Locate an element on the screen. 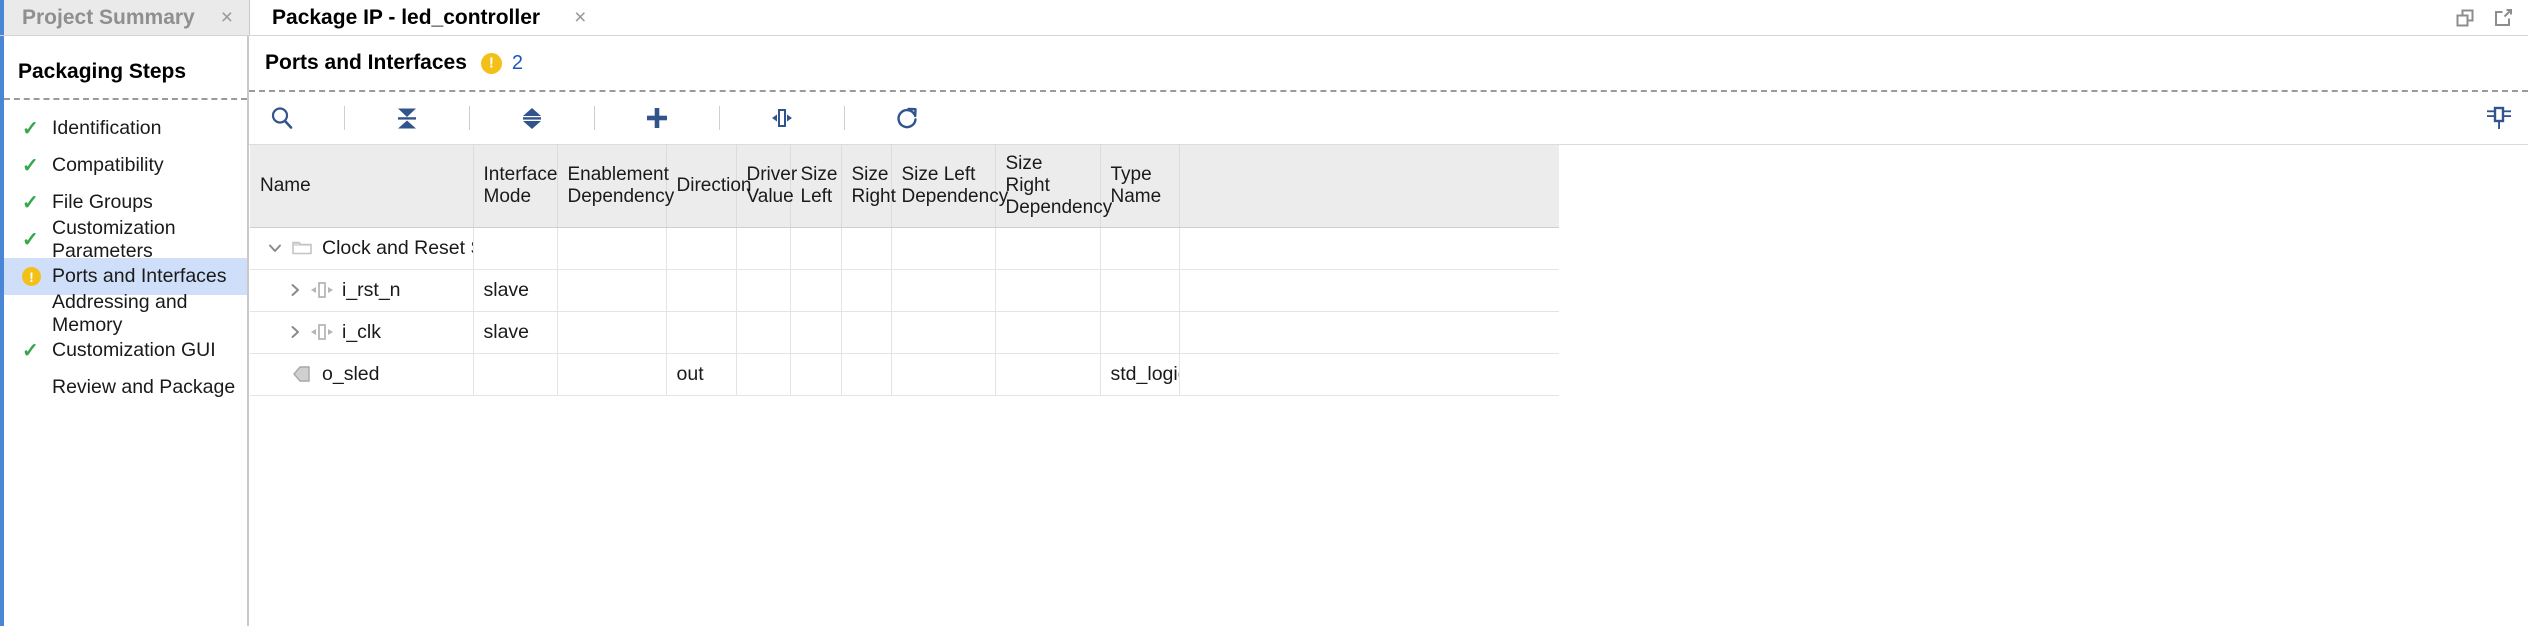 This screenshot has height=626, width=2528. collapse-all-icon is located at coordinates (407, 118).